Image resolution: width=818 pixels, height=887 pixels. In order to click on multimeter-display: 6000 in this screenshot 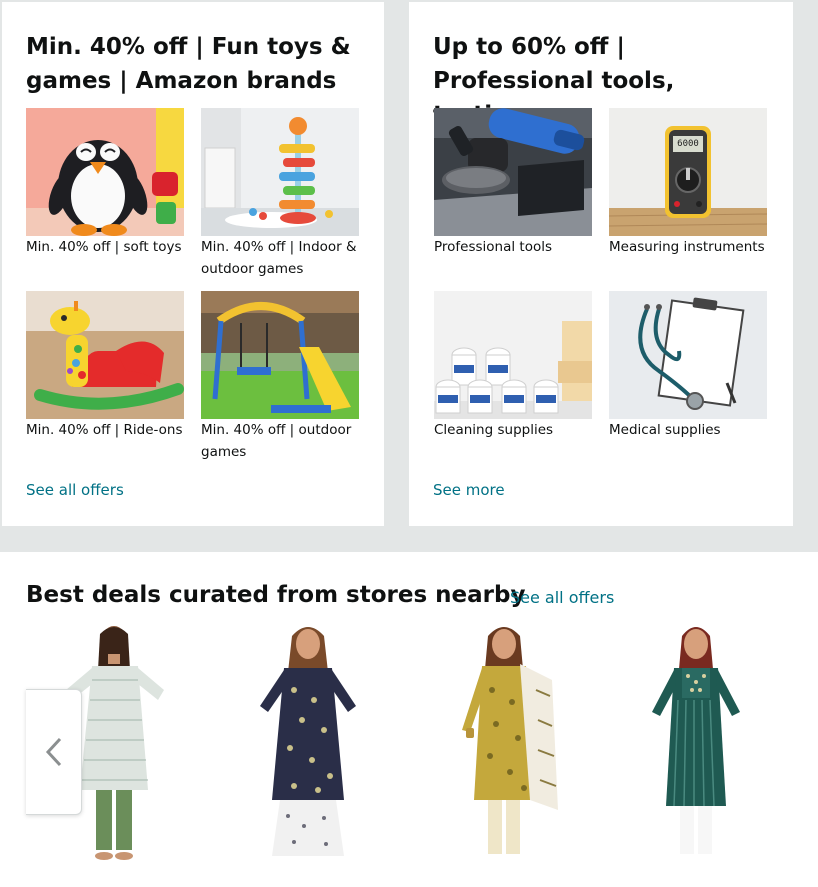, I will do `click(688, 144)`.